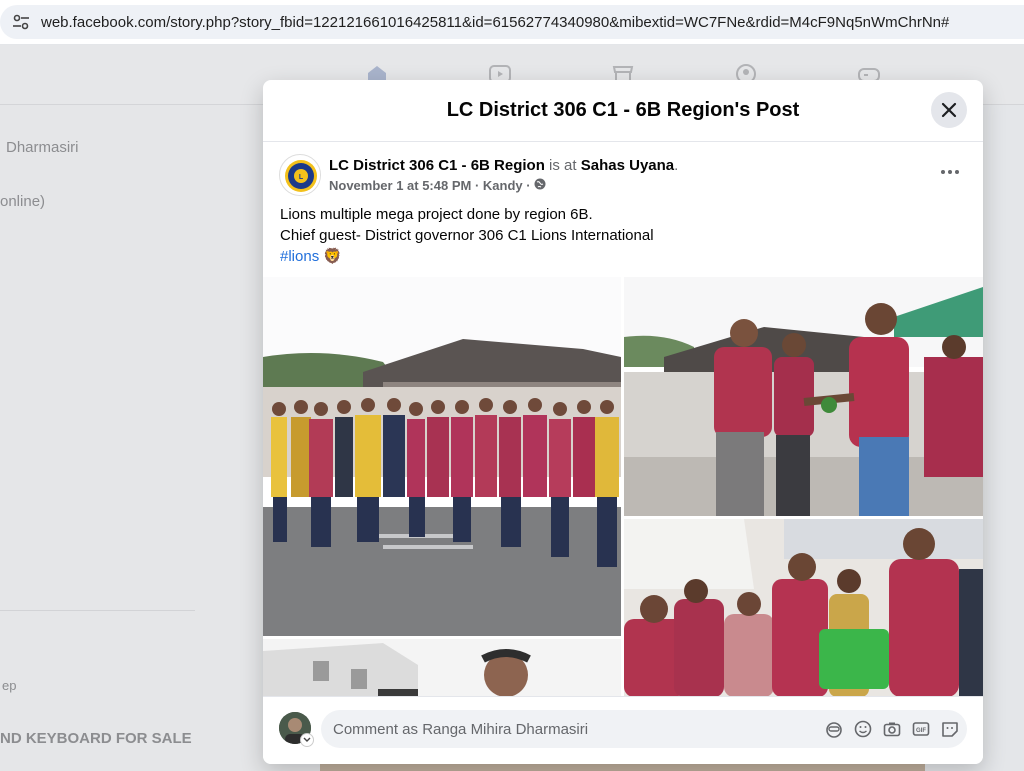  Describe the element at coordinates (833, 728) in the screenshot. I see `avatar-sticker-icon` at that location.